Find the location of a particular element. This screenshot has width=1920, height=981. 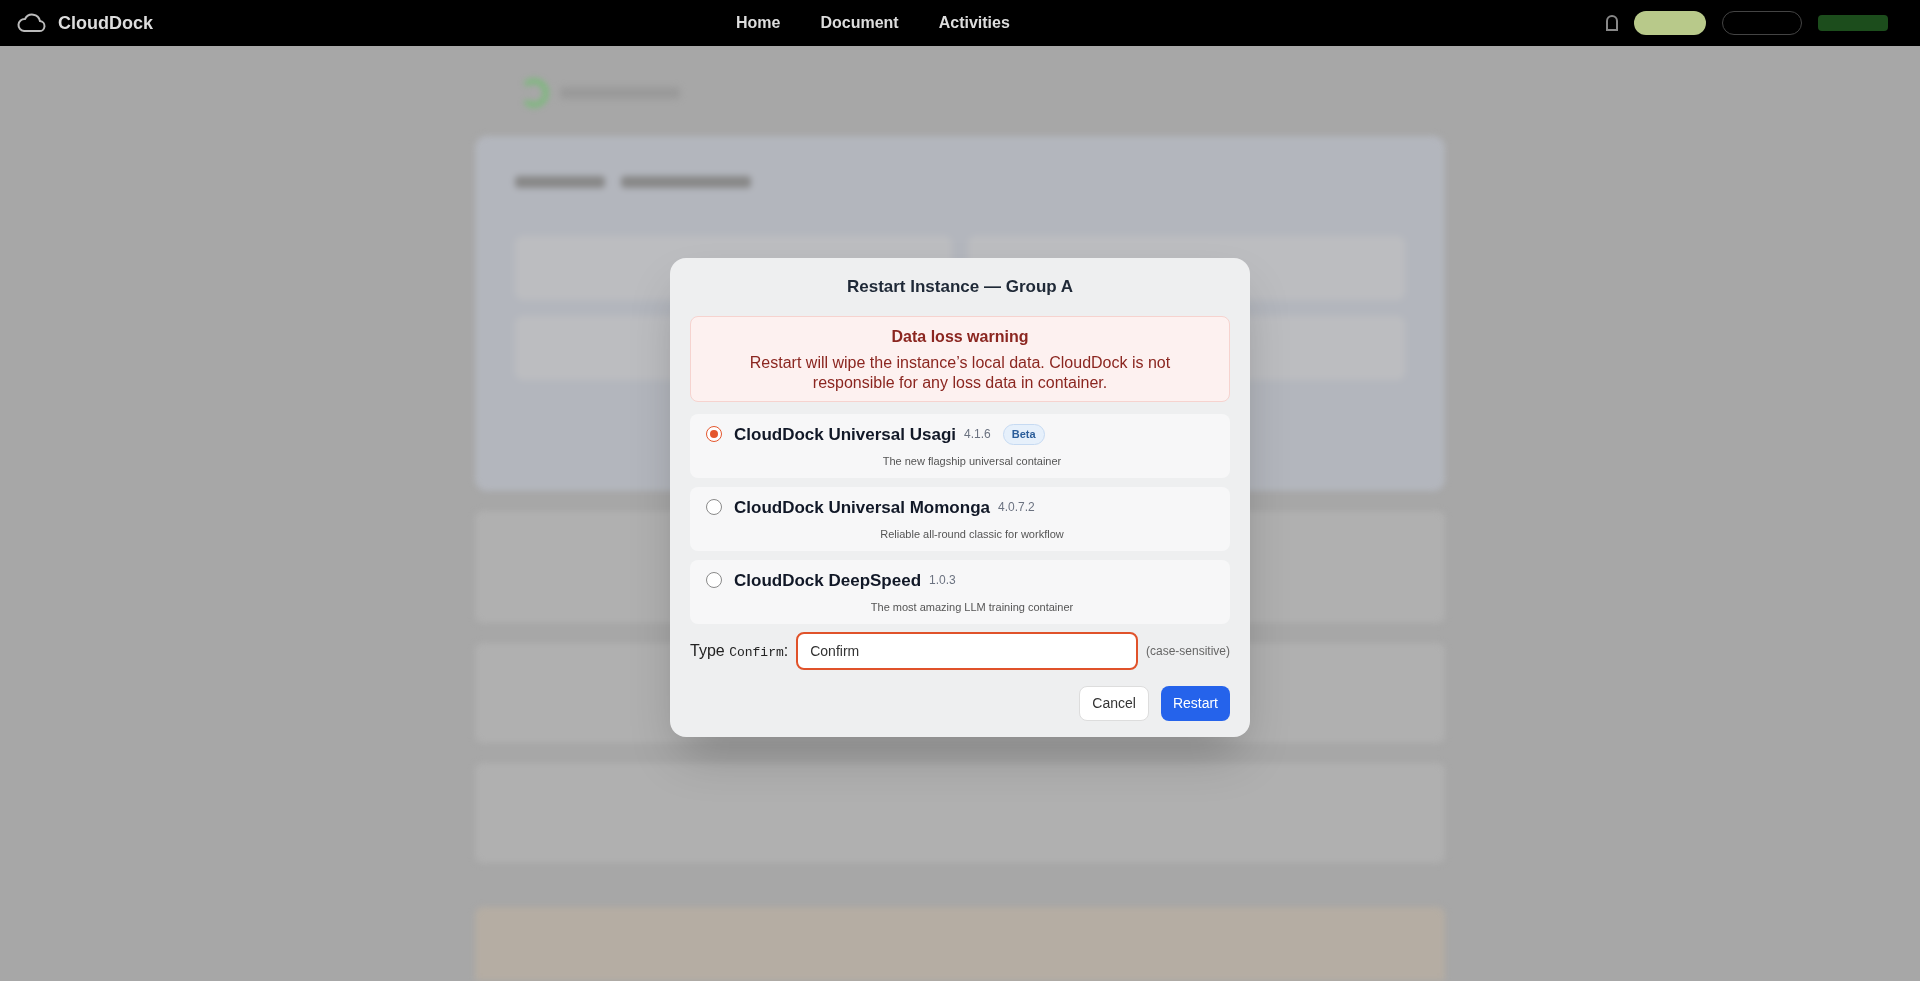

option-description: The most amazing LLM training container is located at coordinates (972, 607).